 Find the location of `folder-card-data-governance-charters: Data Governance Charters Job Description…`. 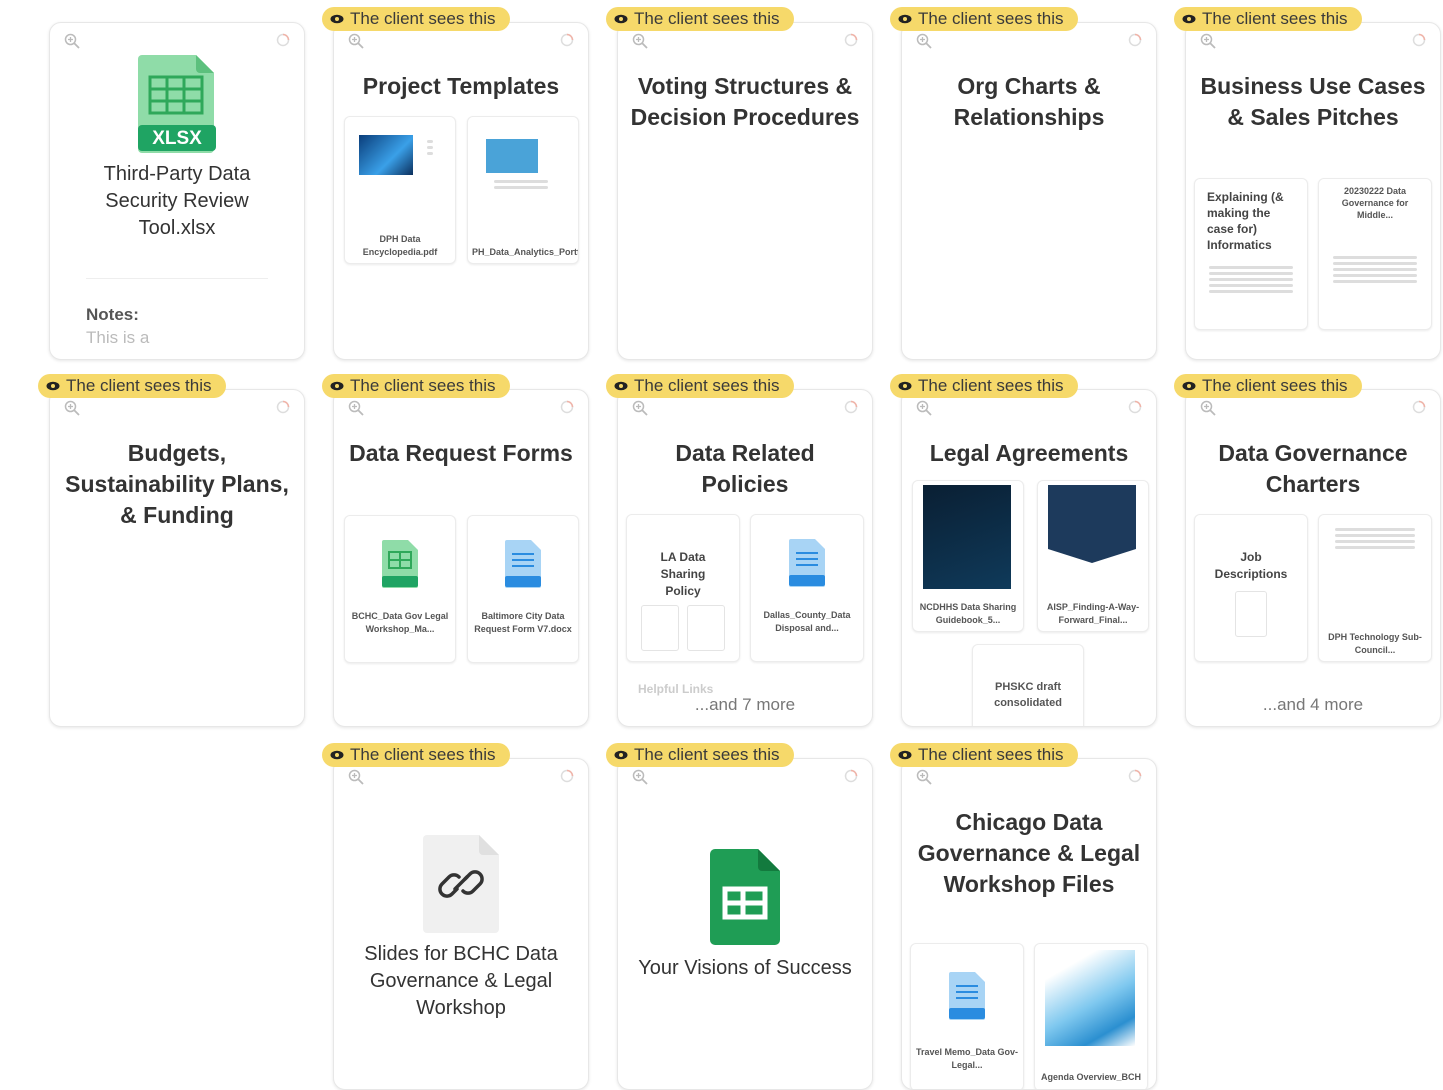

folder-card-data-governance-charters: Data Governance Charters Job Description… is located at coordinates (1313, 558).